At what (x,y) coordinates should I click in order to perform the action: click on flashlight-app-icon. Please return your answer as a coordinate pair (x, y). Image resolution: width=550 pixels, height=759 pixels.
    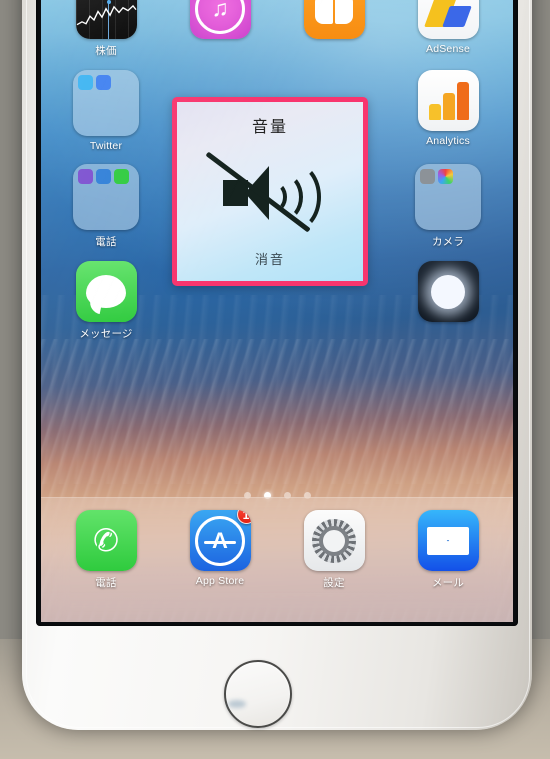
    Looking at the image, I should click on (448, 291).